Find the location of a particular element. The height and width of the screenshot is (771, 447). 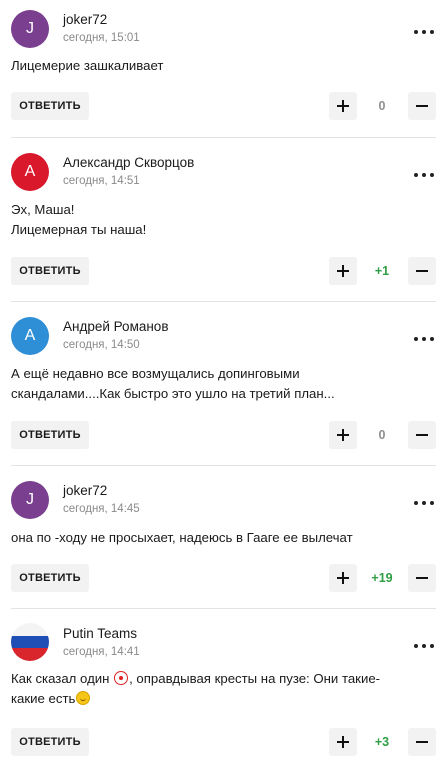

comment-time: сегодня, 14:51 is located at coordinates (101, 181).